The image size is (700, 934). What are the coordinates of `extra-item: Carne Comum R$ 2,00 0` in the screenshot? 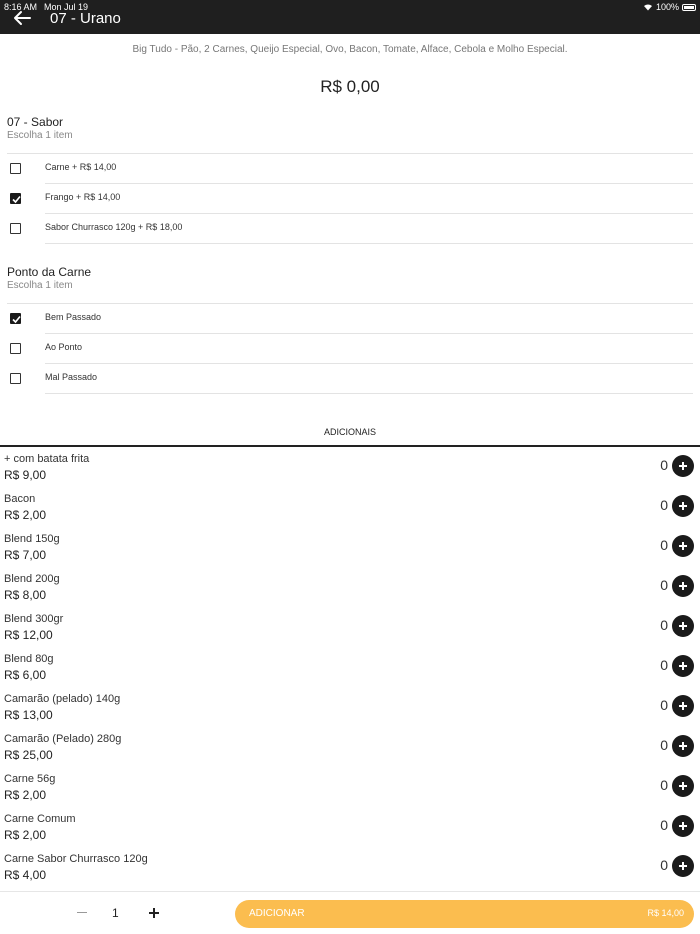 It's located at (350, 827).